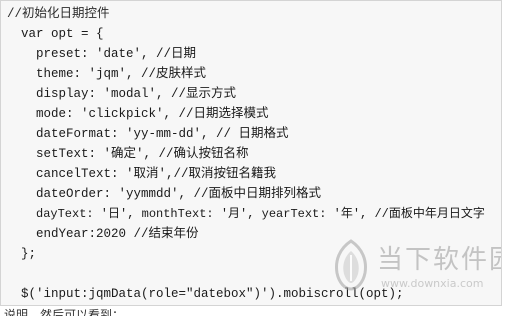 The width and height of the screenshot is (516, 316). Describe the element at coordinates (121, 74) in the screenshot. I see `code-line: theme: 'jqm', //皮肤样式` at that location.